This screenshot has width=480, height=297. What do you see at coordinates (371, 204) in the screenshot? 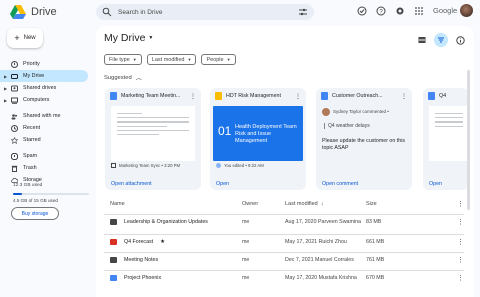
I see `column-size: Size` at bounding box center [371, 204].